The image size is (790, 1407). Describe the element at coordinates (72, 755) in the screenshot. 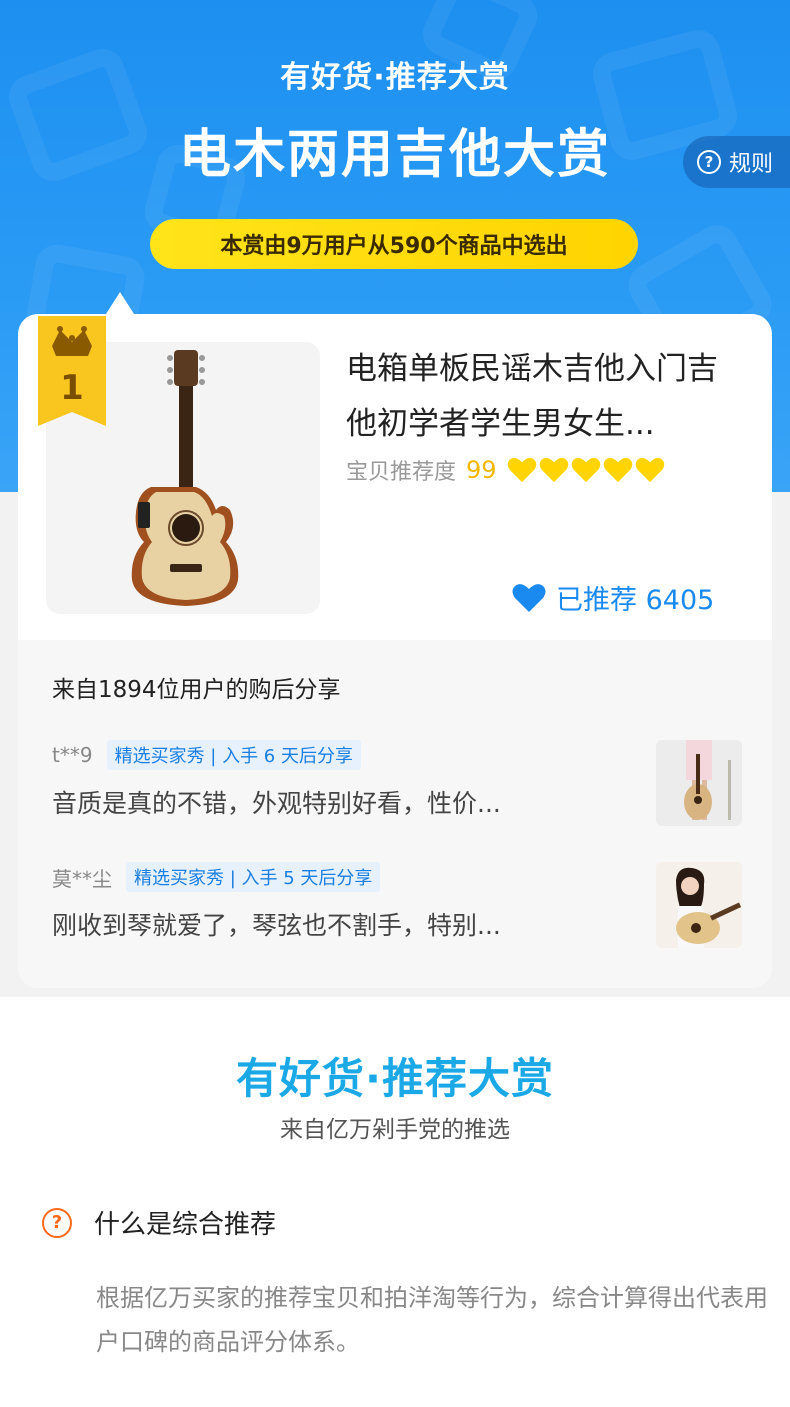

I see `review-user: t**9` at that location.